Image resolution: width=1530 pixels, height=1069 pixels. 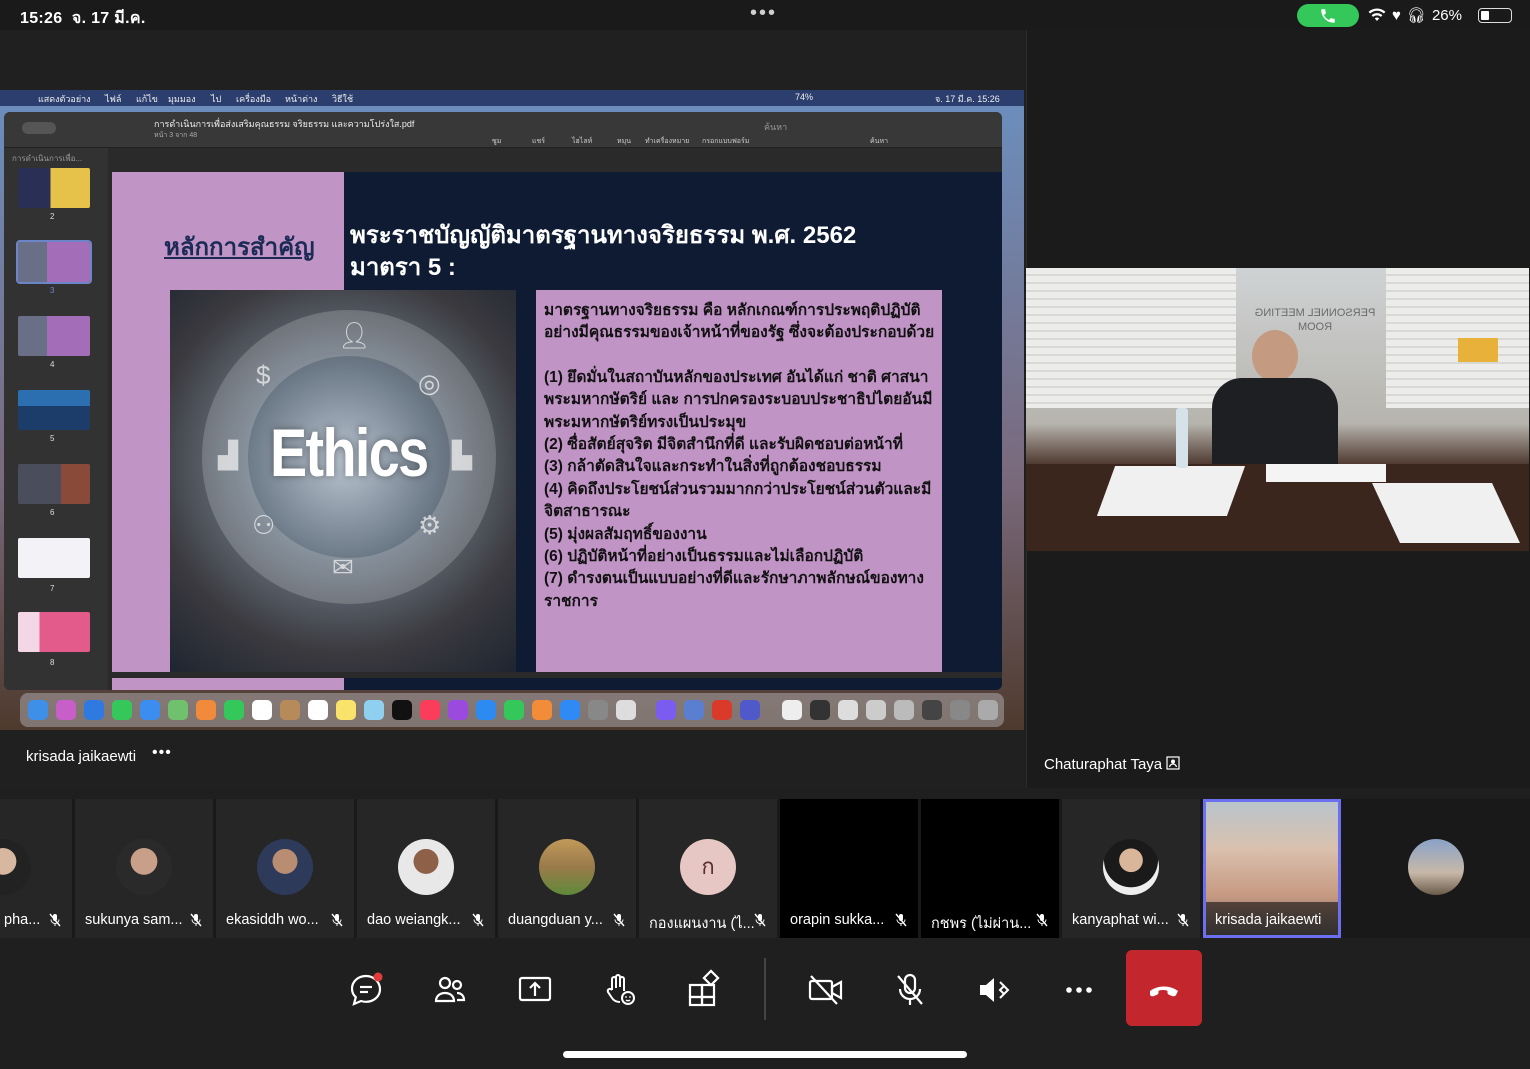 I want to click on contacts-icon, so click(x=290, y=710).